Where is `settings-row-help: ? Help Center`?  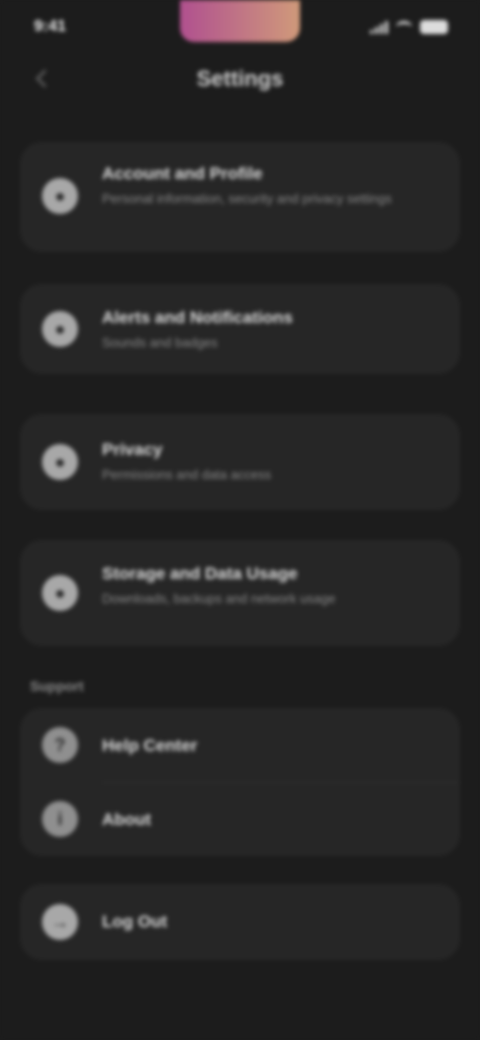 settings-row-help: ? Help Center is located at coordinates (240, 745).